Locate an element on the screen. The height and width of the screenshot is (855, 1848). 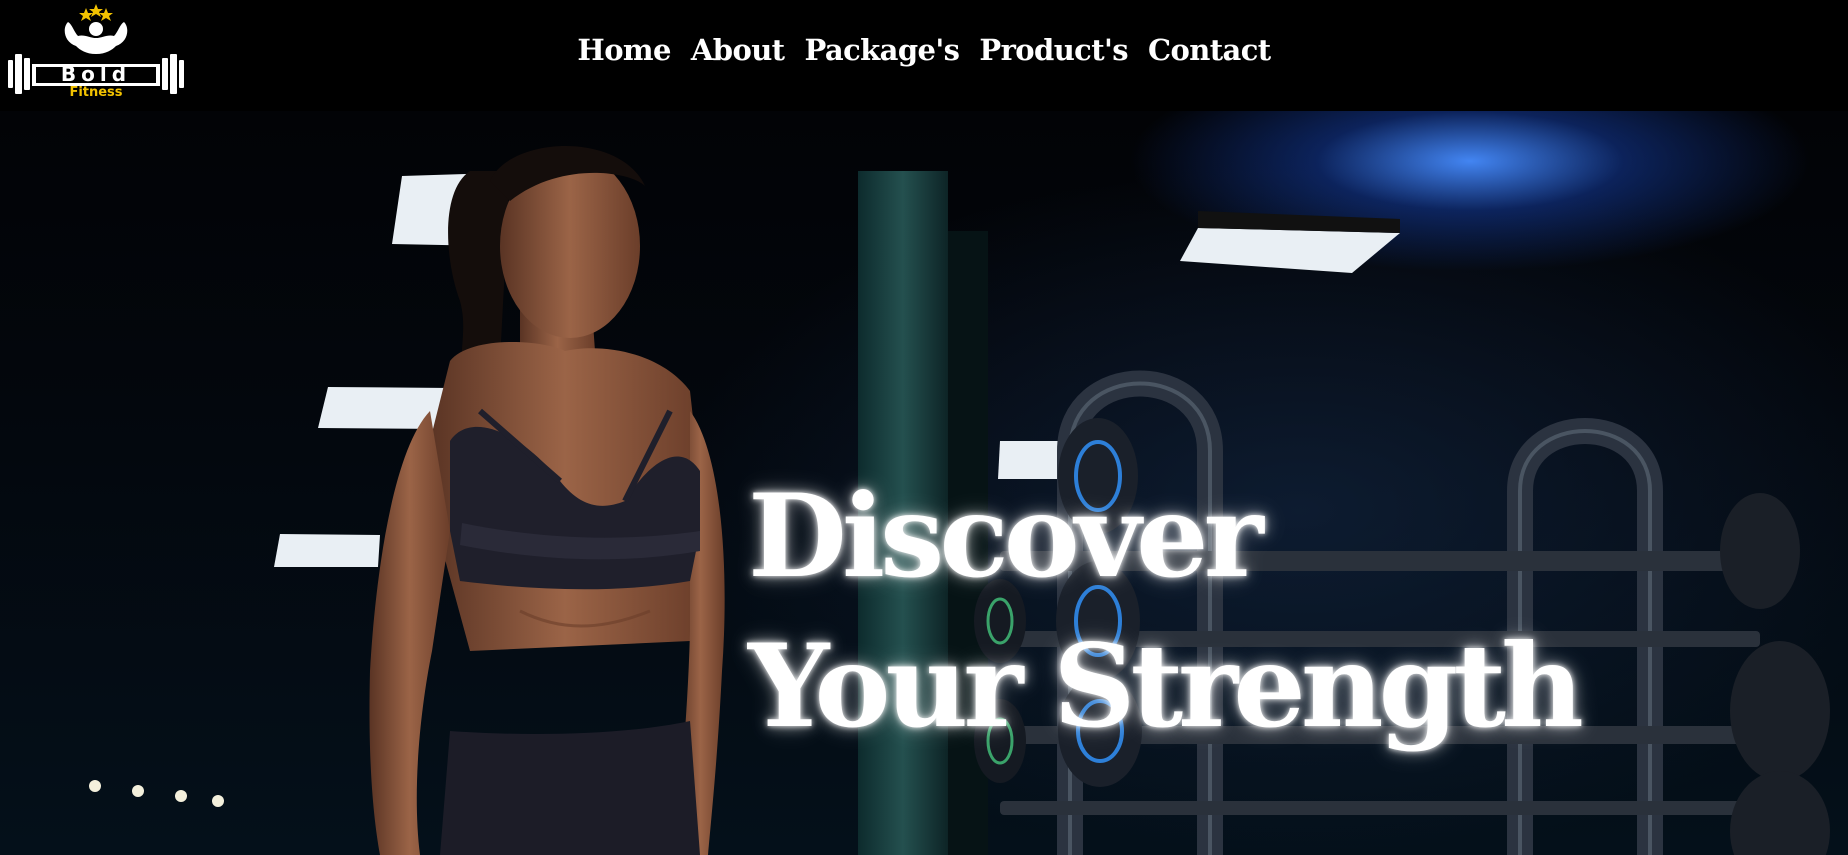
nav-products: Product's is located at coordinates (1053, 50).